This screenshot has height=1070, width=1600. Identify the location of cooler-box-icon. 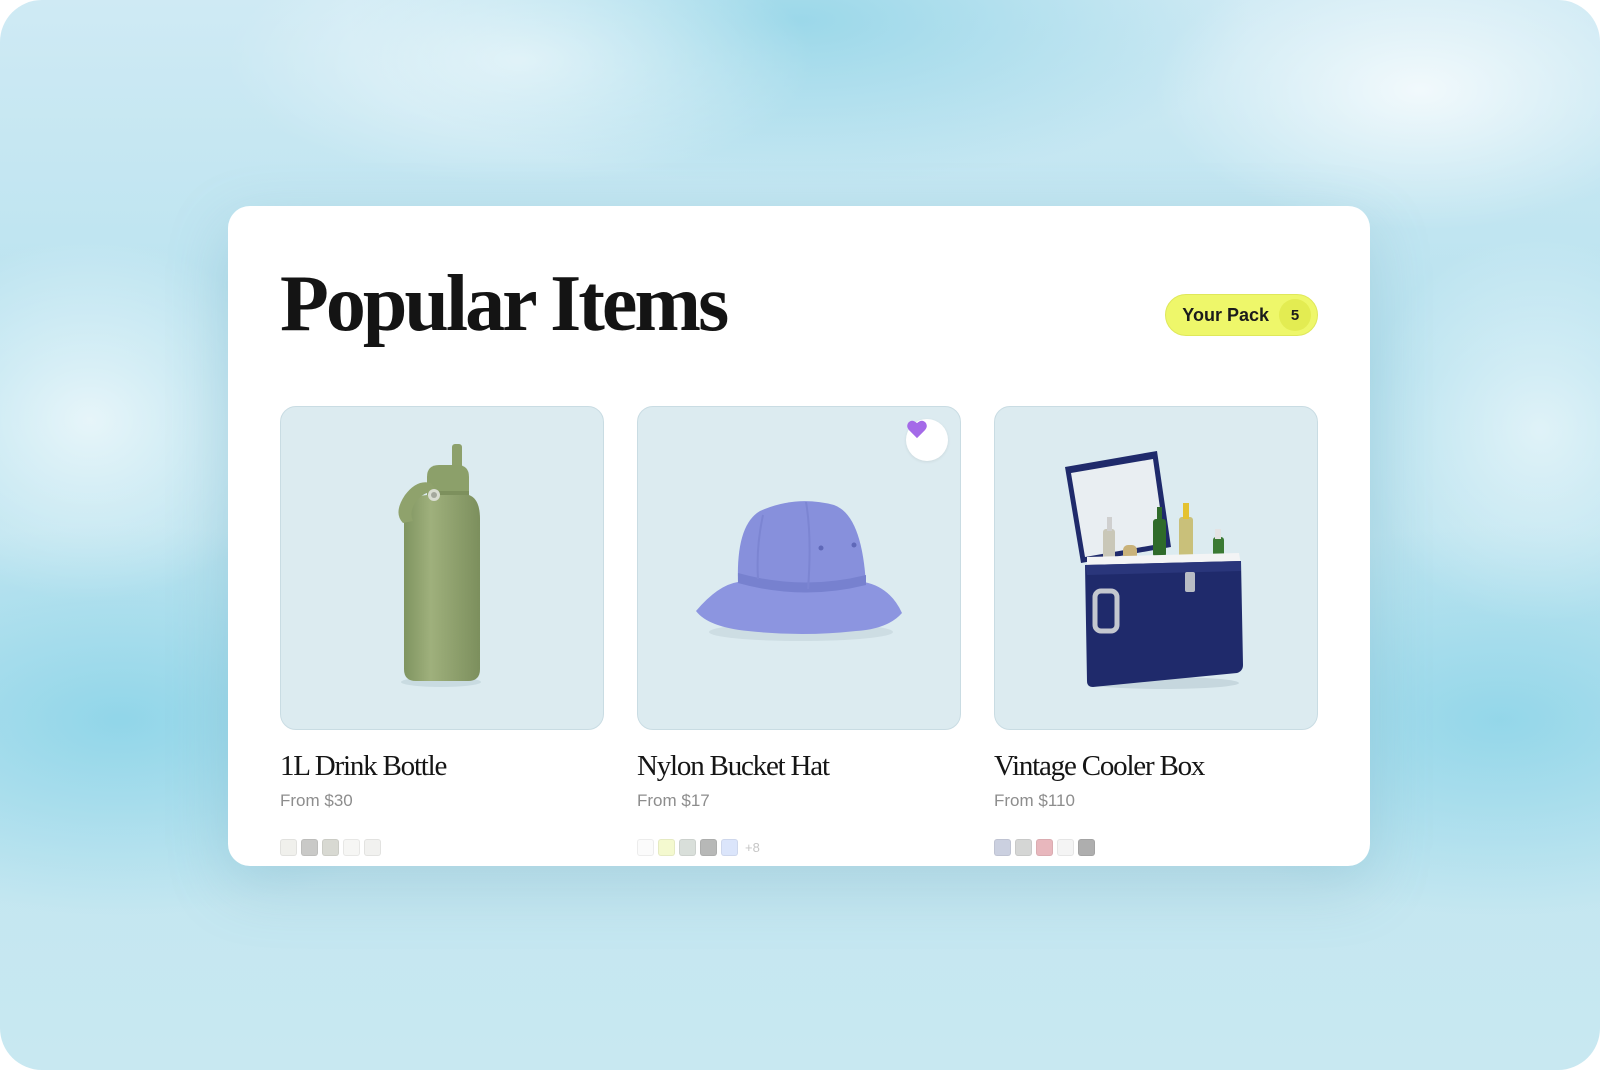
(1154, 570).